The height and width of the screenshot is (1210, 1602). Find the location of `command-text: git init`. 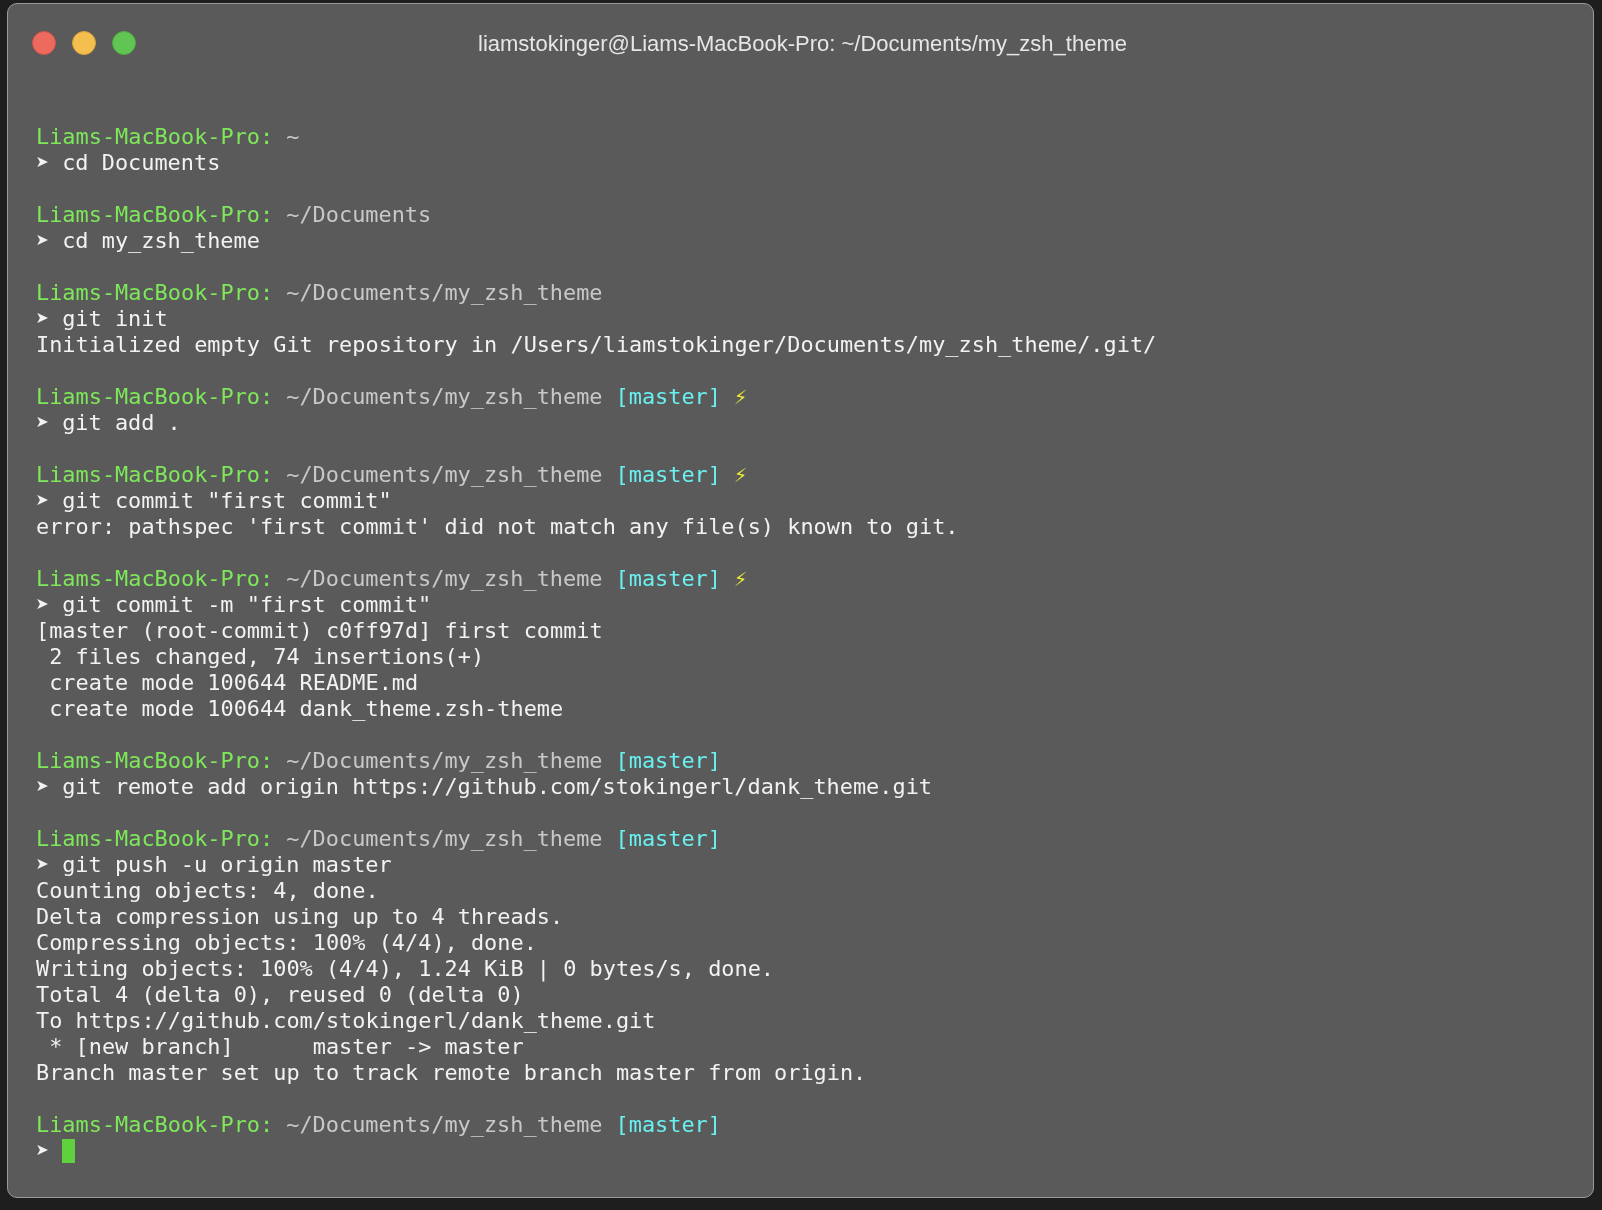

command-text: git init is located at coordinates (115, 319).